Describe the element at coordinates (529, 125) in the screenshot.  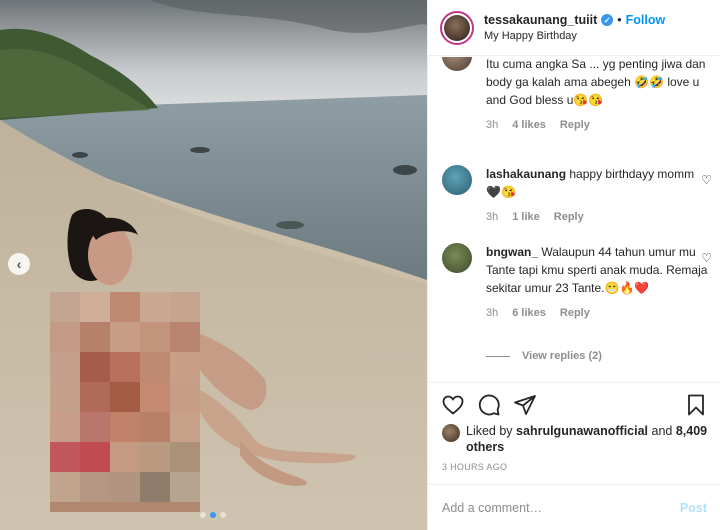
I see `comment-likes: 4 likes` at that location.